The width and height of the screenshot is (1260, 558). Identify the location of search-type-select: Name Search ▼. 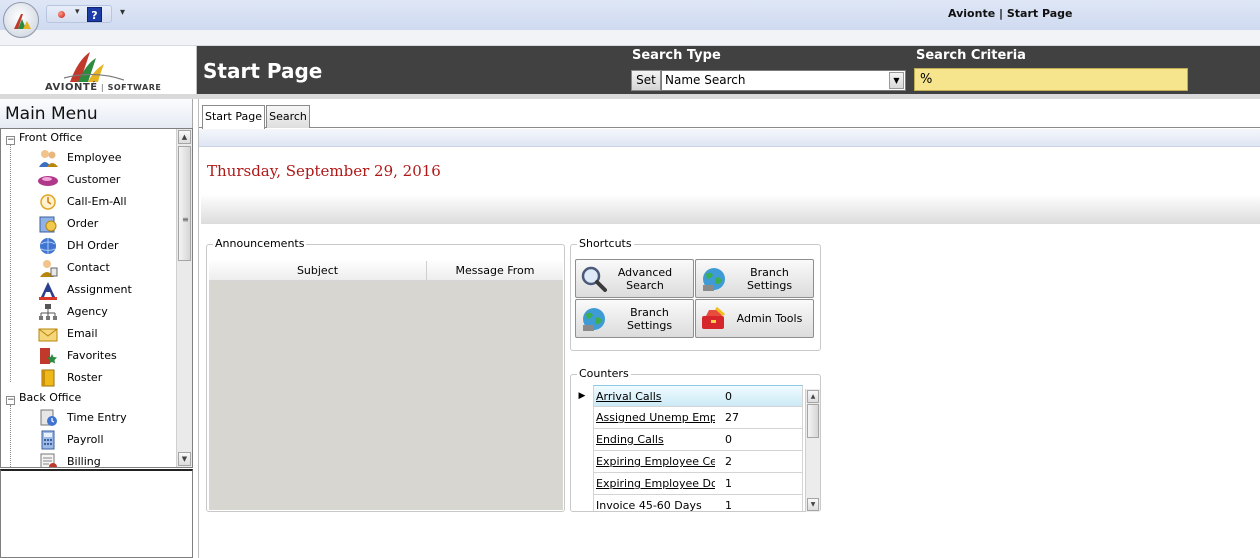
(783, 80).